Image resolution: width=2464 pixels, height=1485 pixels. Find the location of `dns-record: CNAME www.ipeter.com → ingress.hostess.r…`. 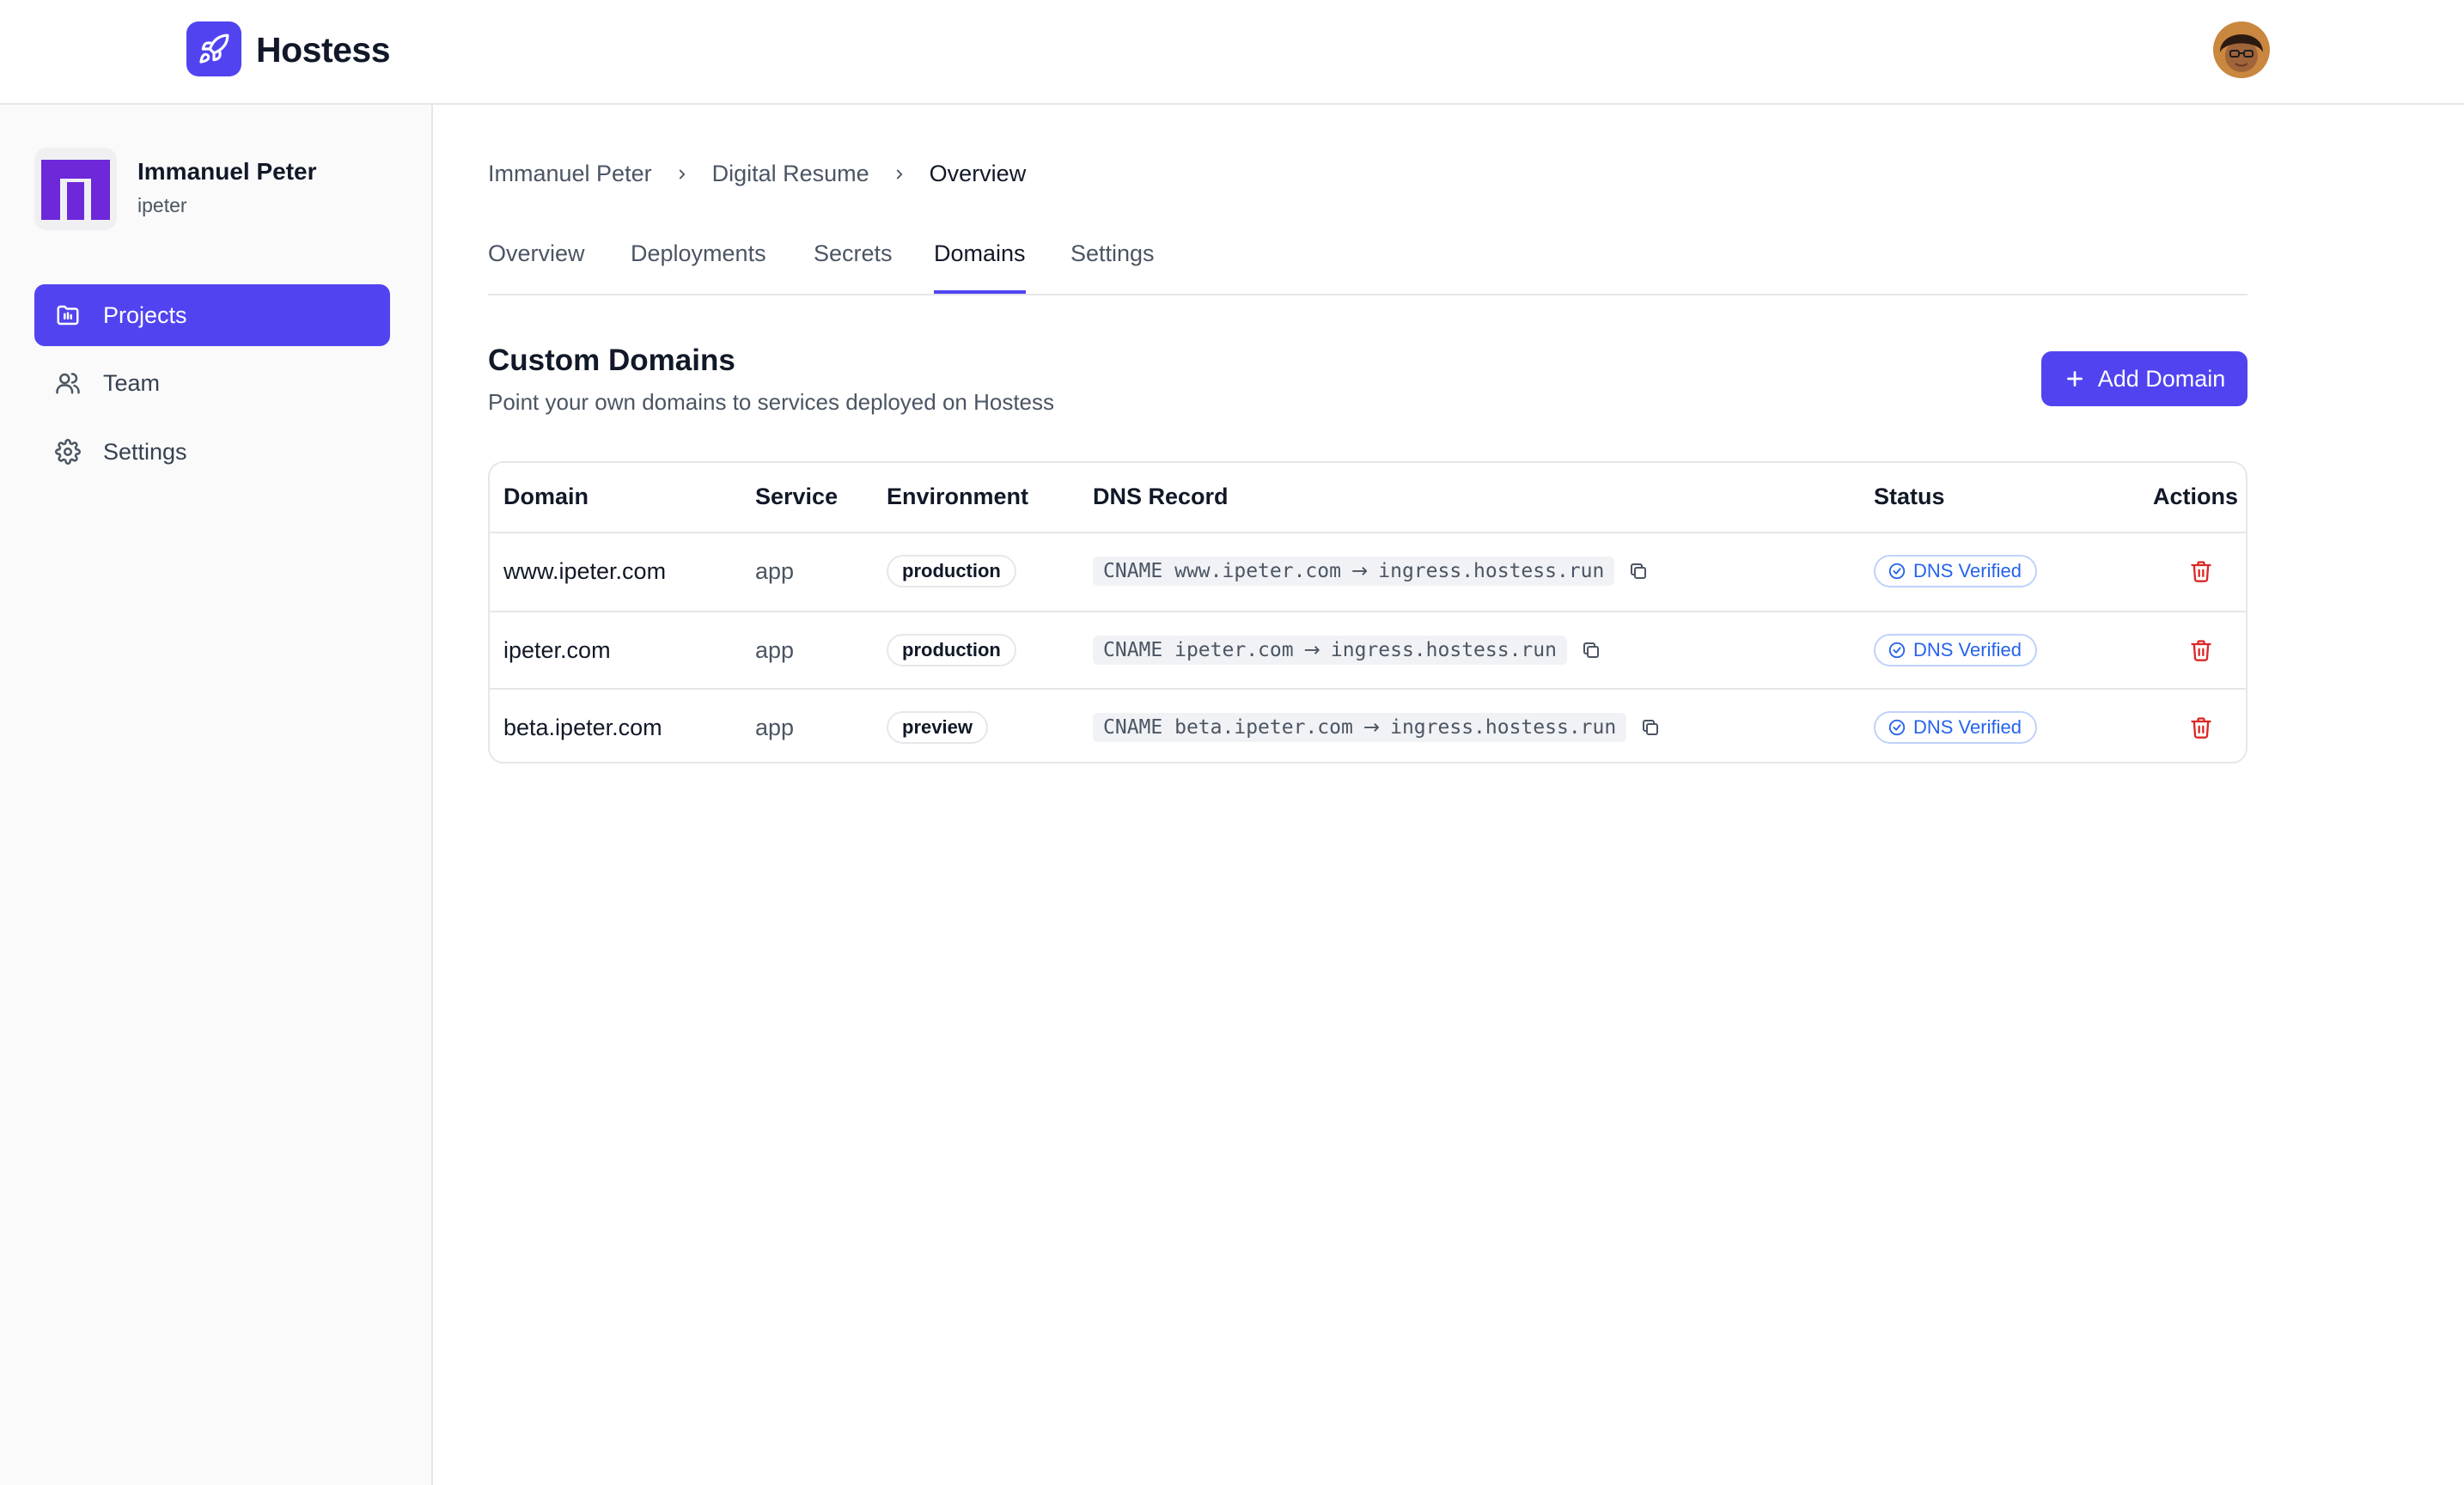

dns-record: CNAME www.ipeter.com → ingress.hostess.r… is located at coordinates (1354, 572).